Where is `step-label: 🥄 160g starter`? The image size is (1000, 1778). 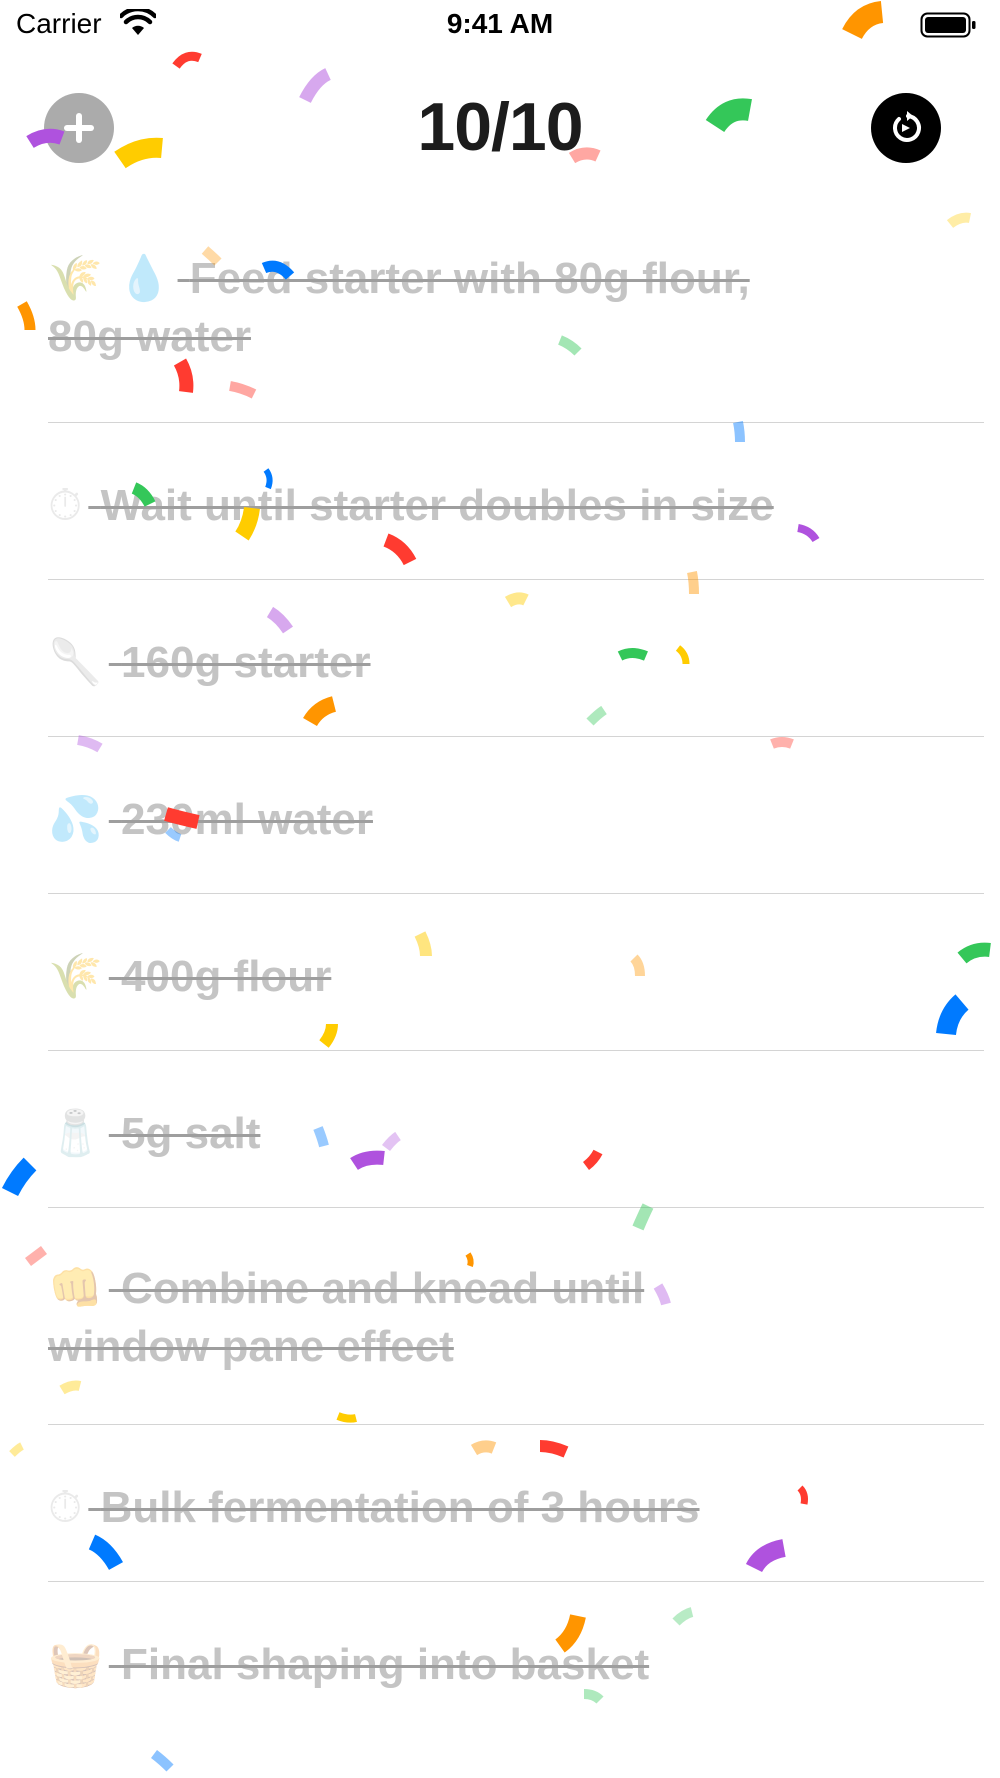 step-label: 🥄 160g starter is located at coordinates (418, 663).